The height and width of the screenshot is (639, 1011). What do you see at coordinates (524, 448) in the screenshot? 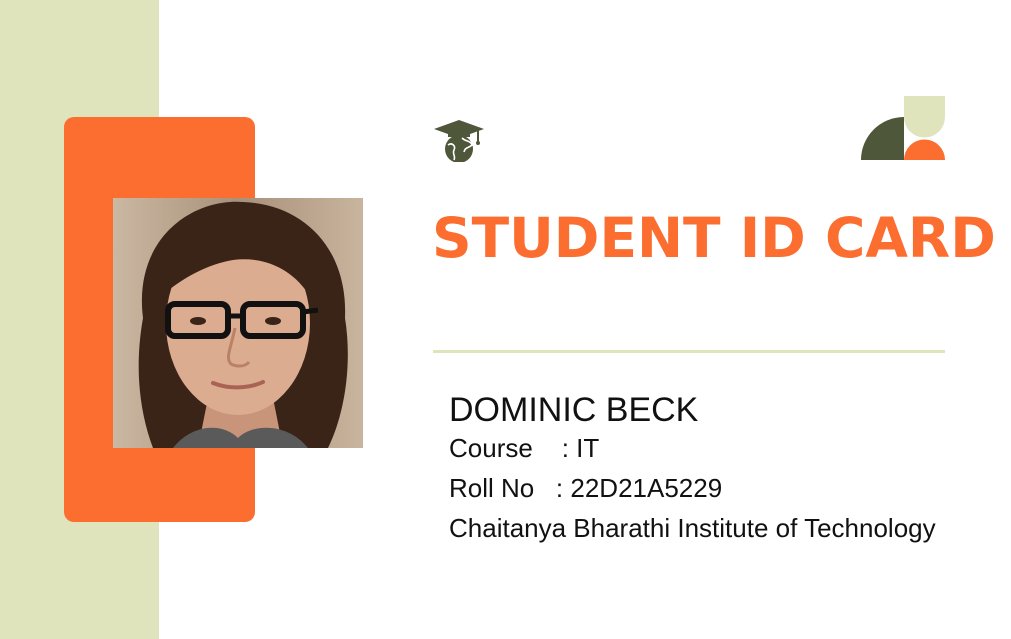
I see `course-line: Course : IT` at bounding box center [524, 448].